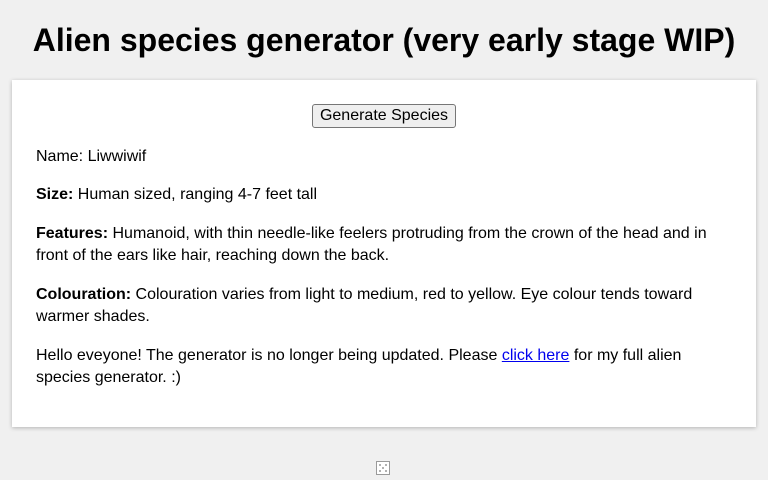 The image size is (768, 480). What do you see at coordinates (384, 157) in the screenshot?
I see `species-name-line: Name: Liwwiwif` at bounding box center [384, 157].